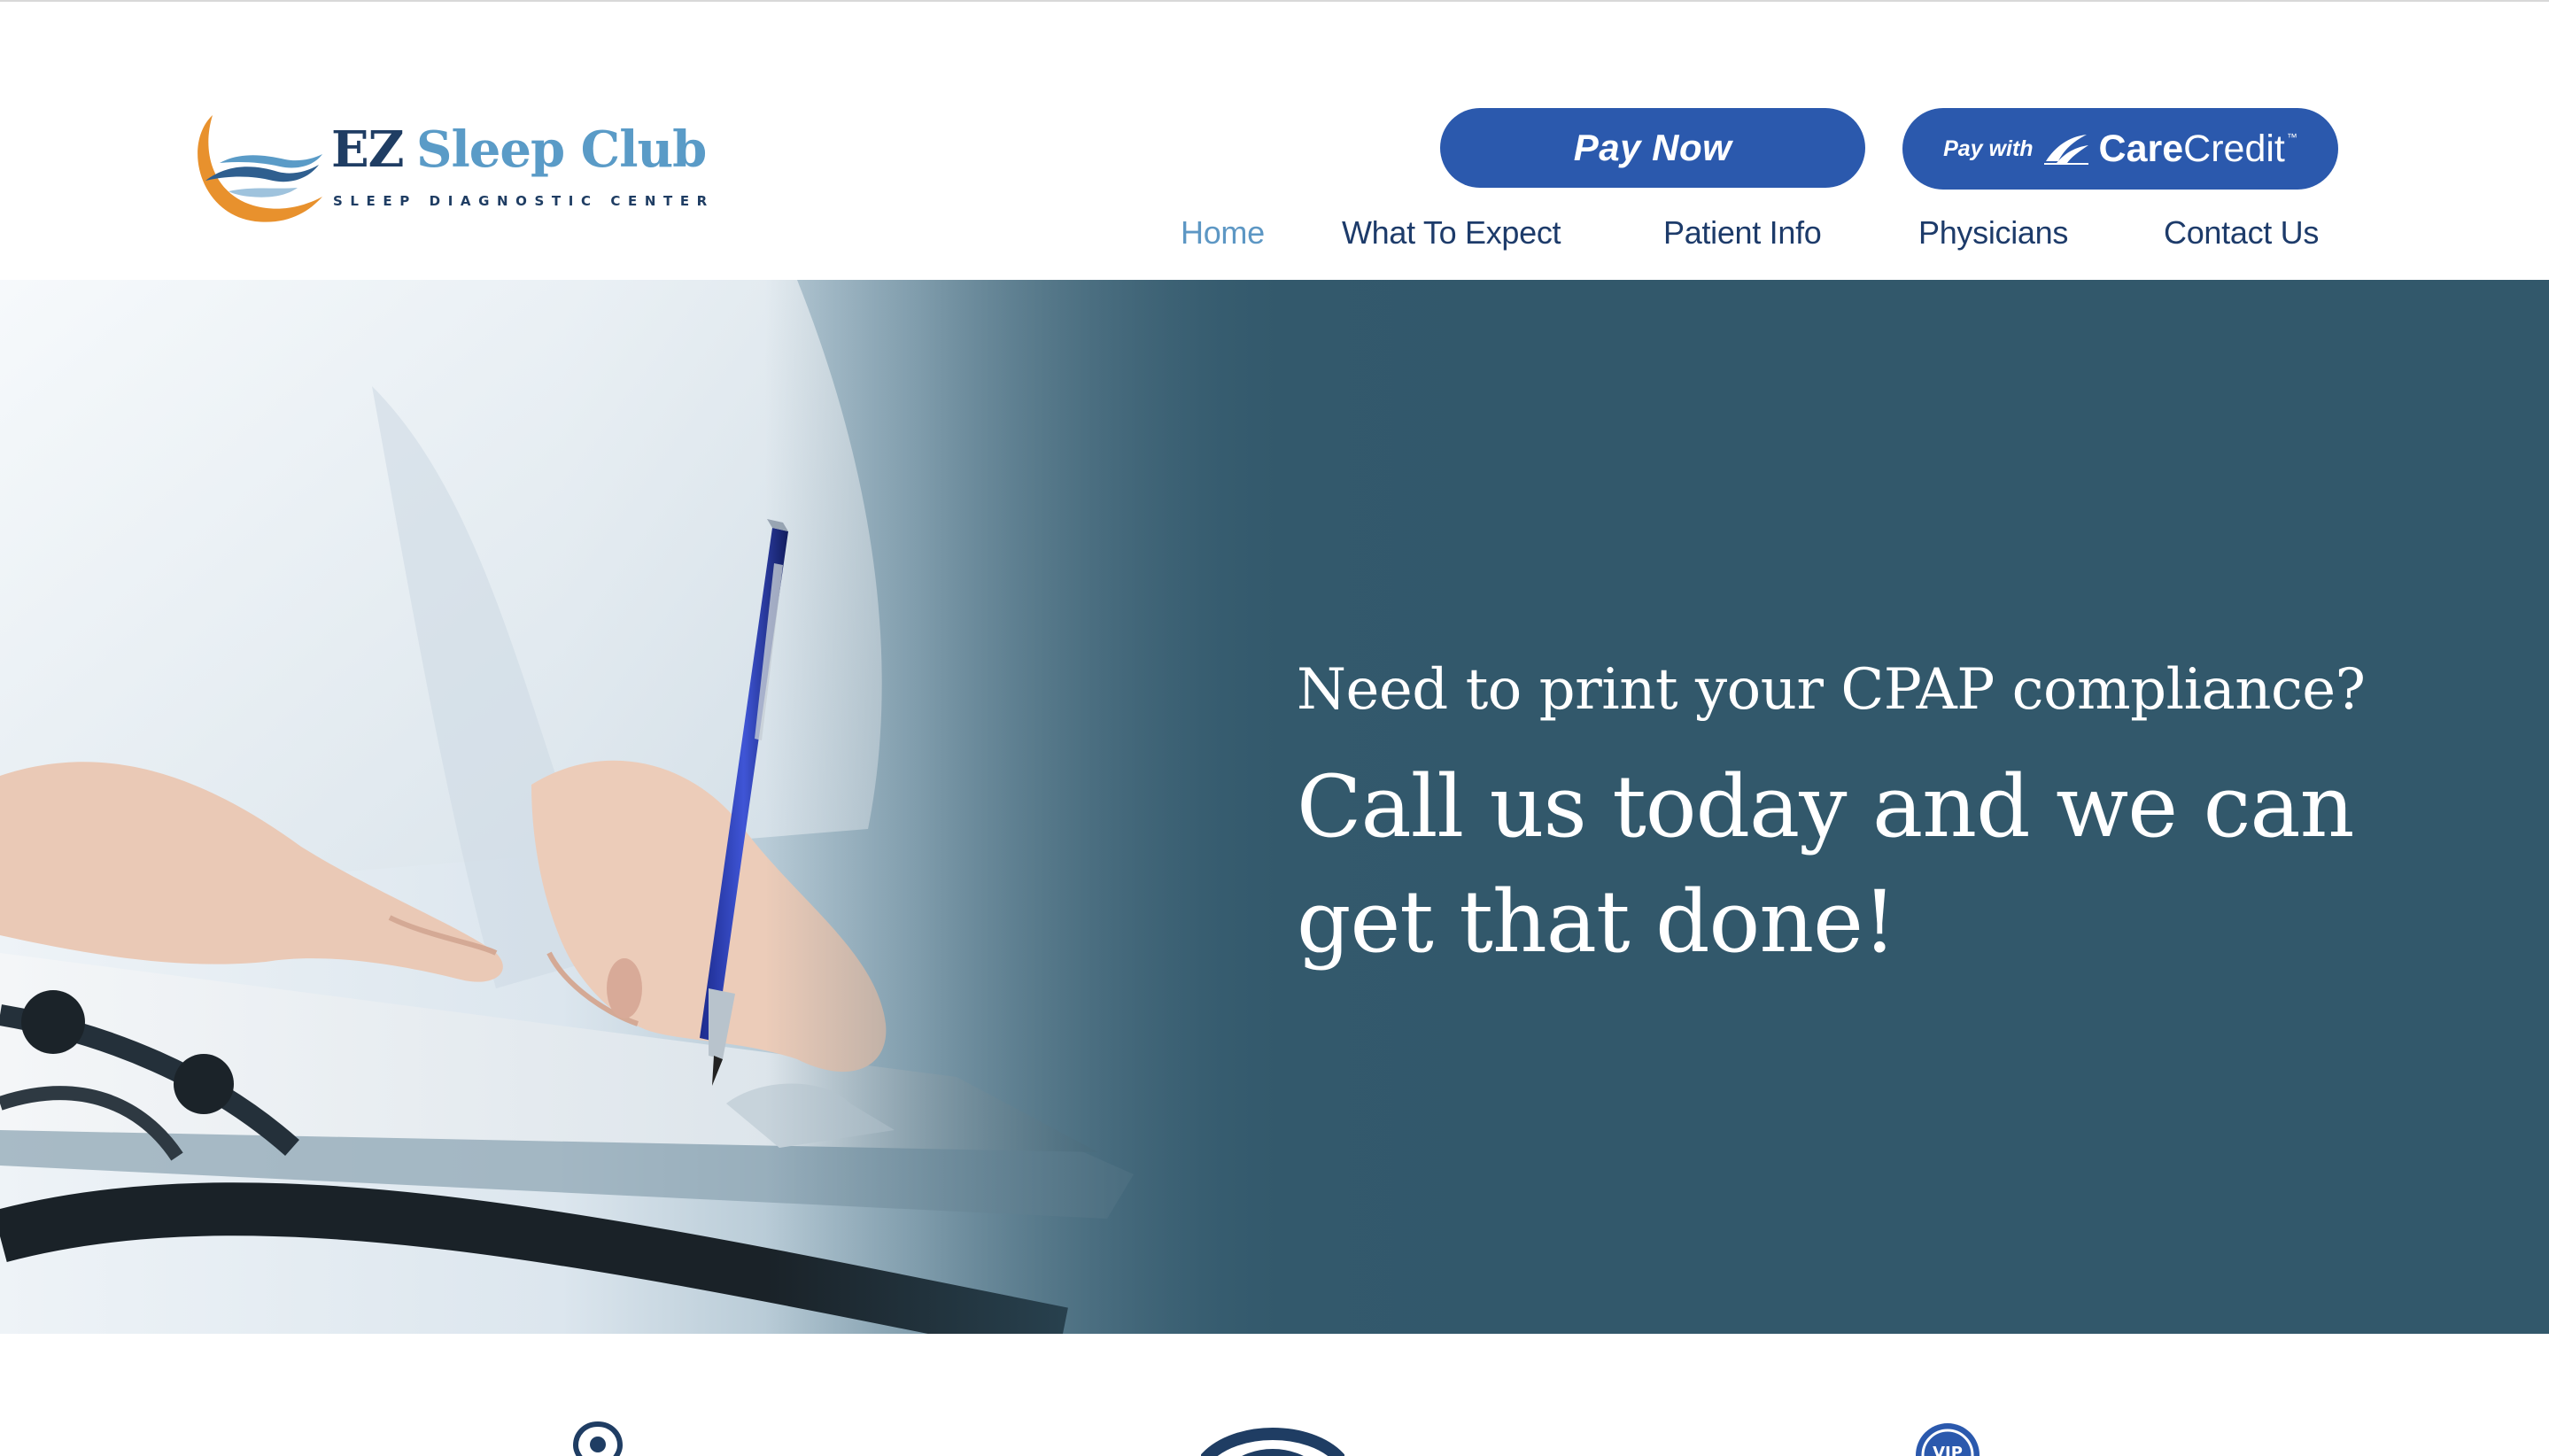 This screenshot has height=1456, width=2549. What do you see at coordinates (561, 149) in the screenshot?
I see `logo-title-name: Sleep Club` at bounding box center [561, 149].